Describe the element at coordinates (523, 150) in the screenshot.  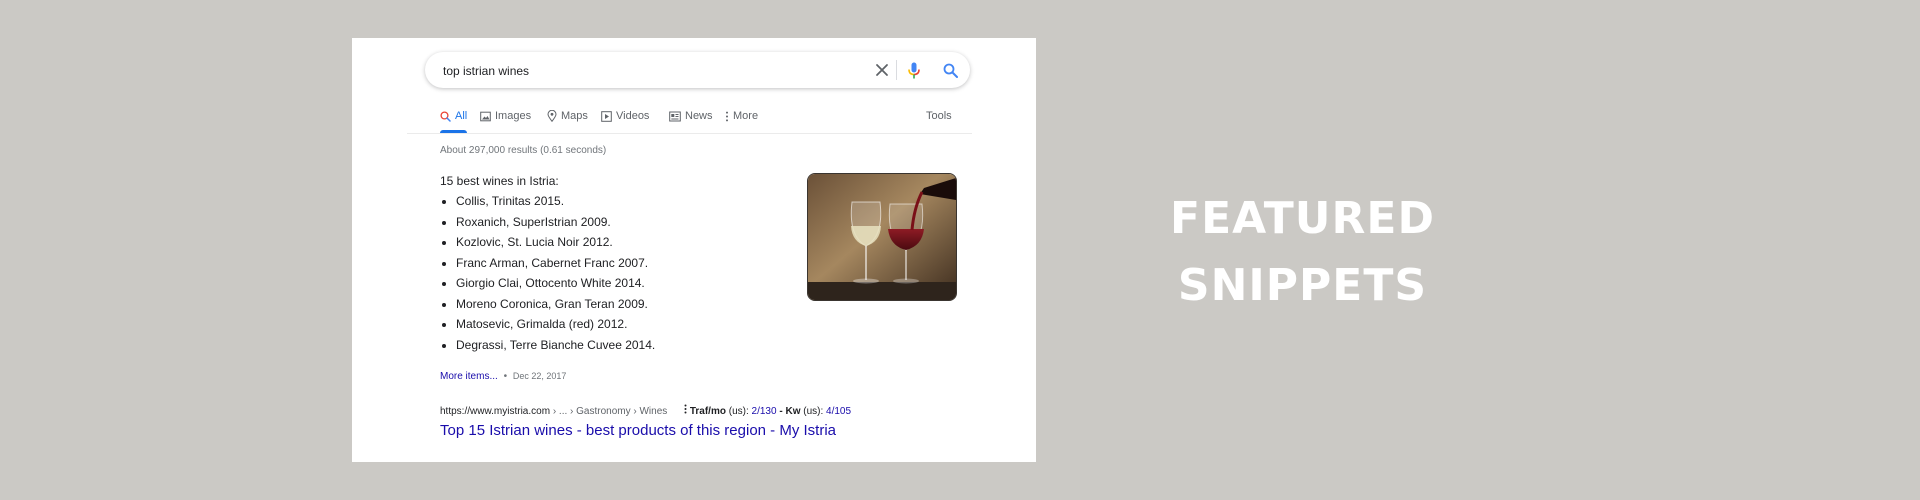
I see `result-stats: About 297,000 results (0.61 seconds)` at that location.